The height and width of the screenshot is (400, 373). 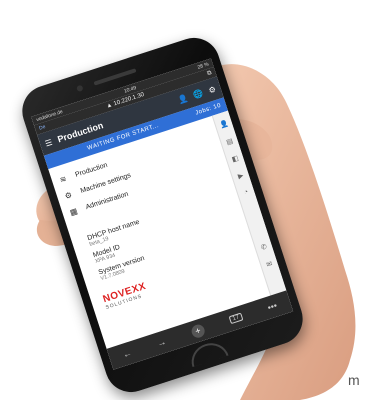 What do you see at coordinates (246, 193) in the screenshot?
I see `pie-icon: ◔` at bounding box center [246, 193].